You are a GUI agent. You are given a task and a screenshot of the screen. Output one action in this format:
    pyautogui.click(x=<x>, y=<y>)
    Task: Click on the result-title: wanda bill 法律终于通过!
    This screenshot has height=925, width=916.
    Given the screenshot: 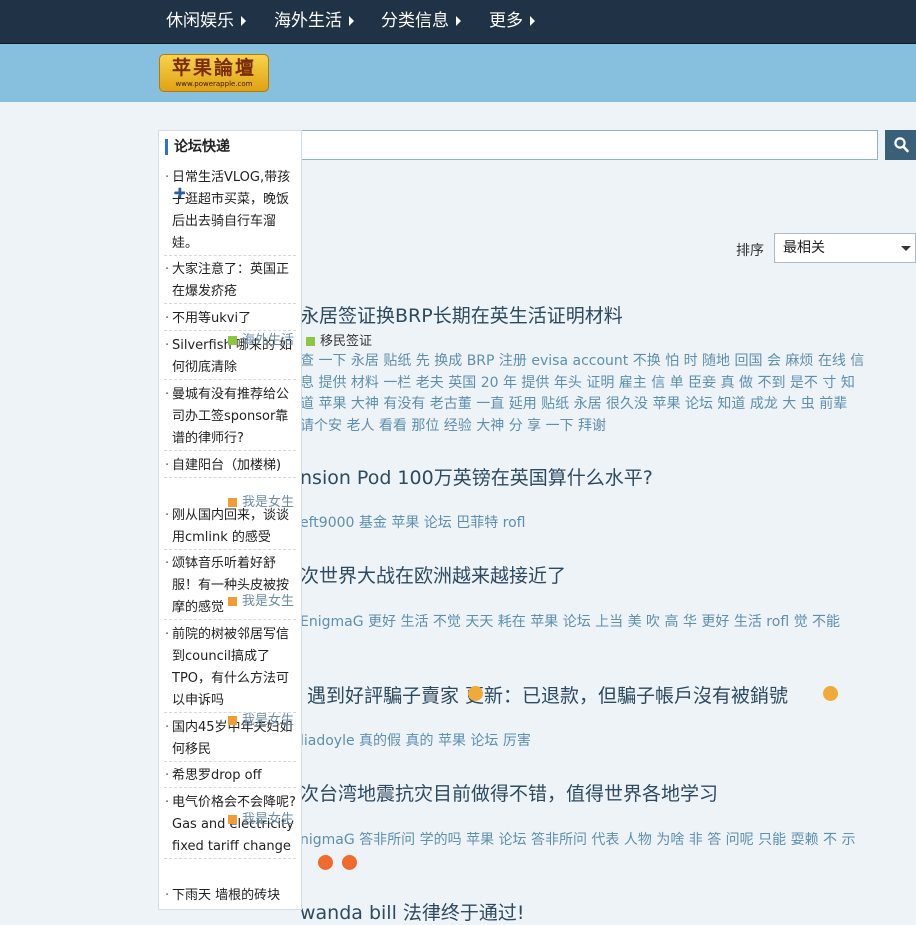 What is the action you would take?
    pyautogui.click(x=412, y=911)
    